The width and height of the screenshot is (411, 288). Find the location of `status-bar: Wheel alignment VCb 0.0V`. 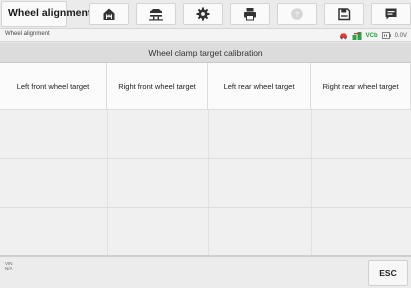

status-bar: Wheel alignment VCb 0.0V is located at coordinates (205, 35).